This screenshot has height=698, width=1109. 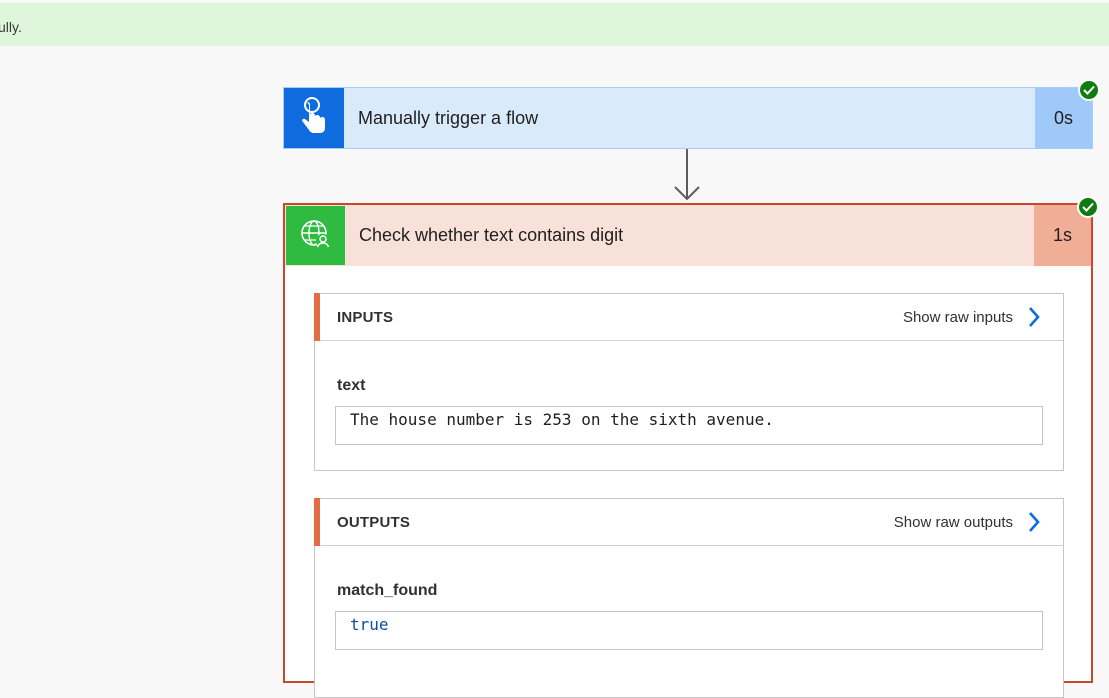 I want to click on trigger-success-check-icon, so click(x=1089, y=90).